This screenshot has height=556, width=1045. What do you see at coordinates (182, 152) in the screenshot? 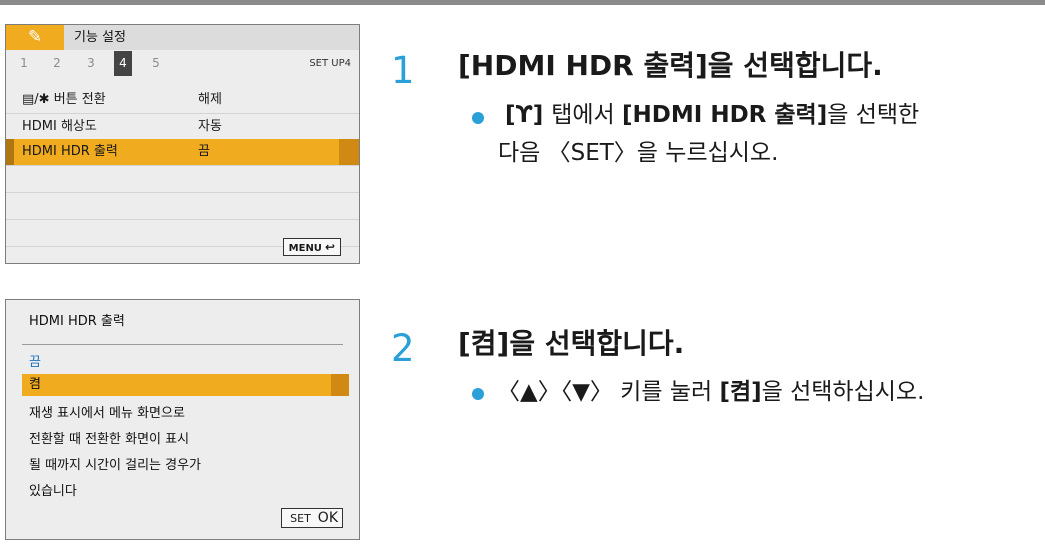
I see `menu-row-hdmi-hdr-output: HDMI HDR 출력 끔` at bounding box center [182, 152].